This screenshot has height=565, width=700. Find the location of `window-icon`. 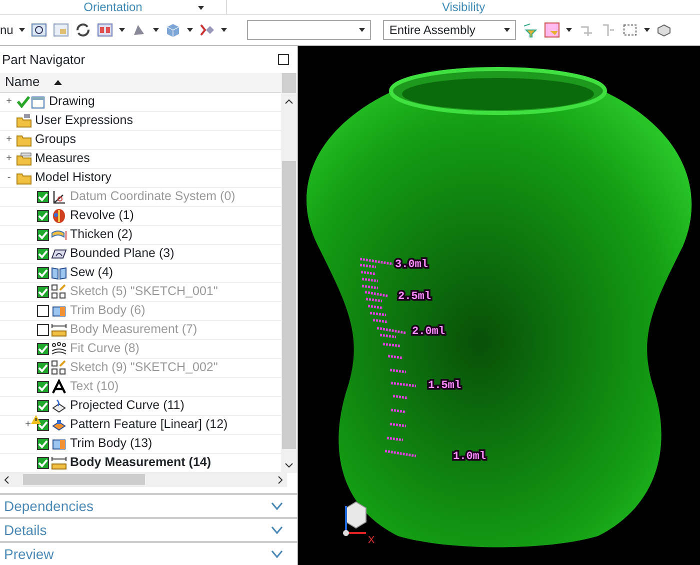

window-icon is located at coordinates (61, 30).